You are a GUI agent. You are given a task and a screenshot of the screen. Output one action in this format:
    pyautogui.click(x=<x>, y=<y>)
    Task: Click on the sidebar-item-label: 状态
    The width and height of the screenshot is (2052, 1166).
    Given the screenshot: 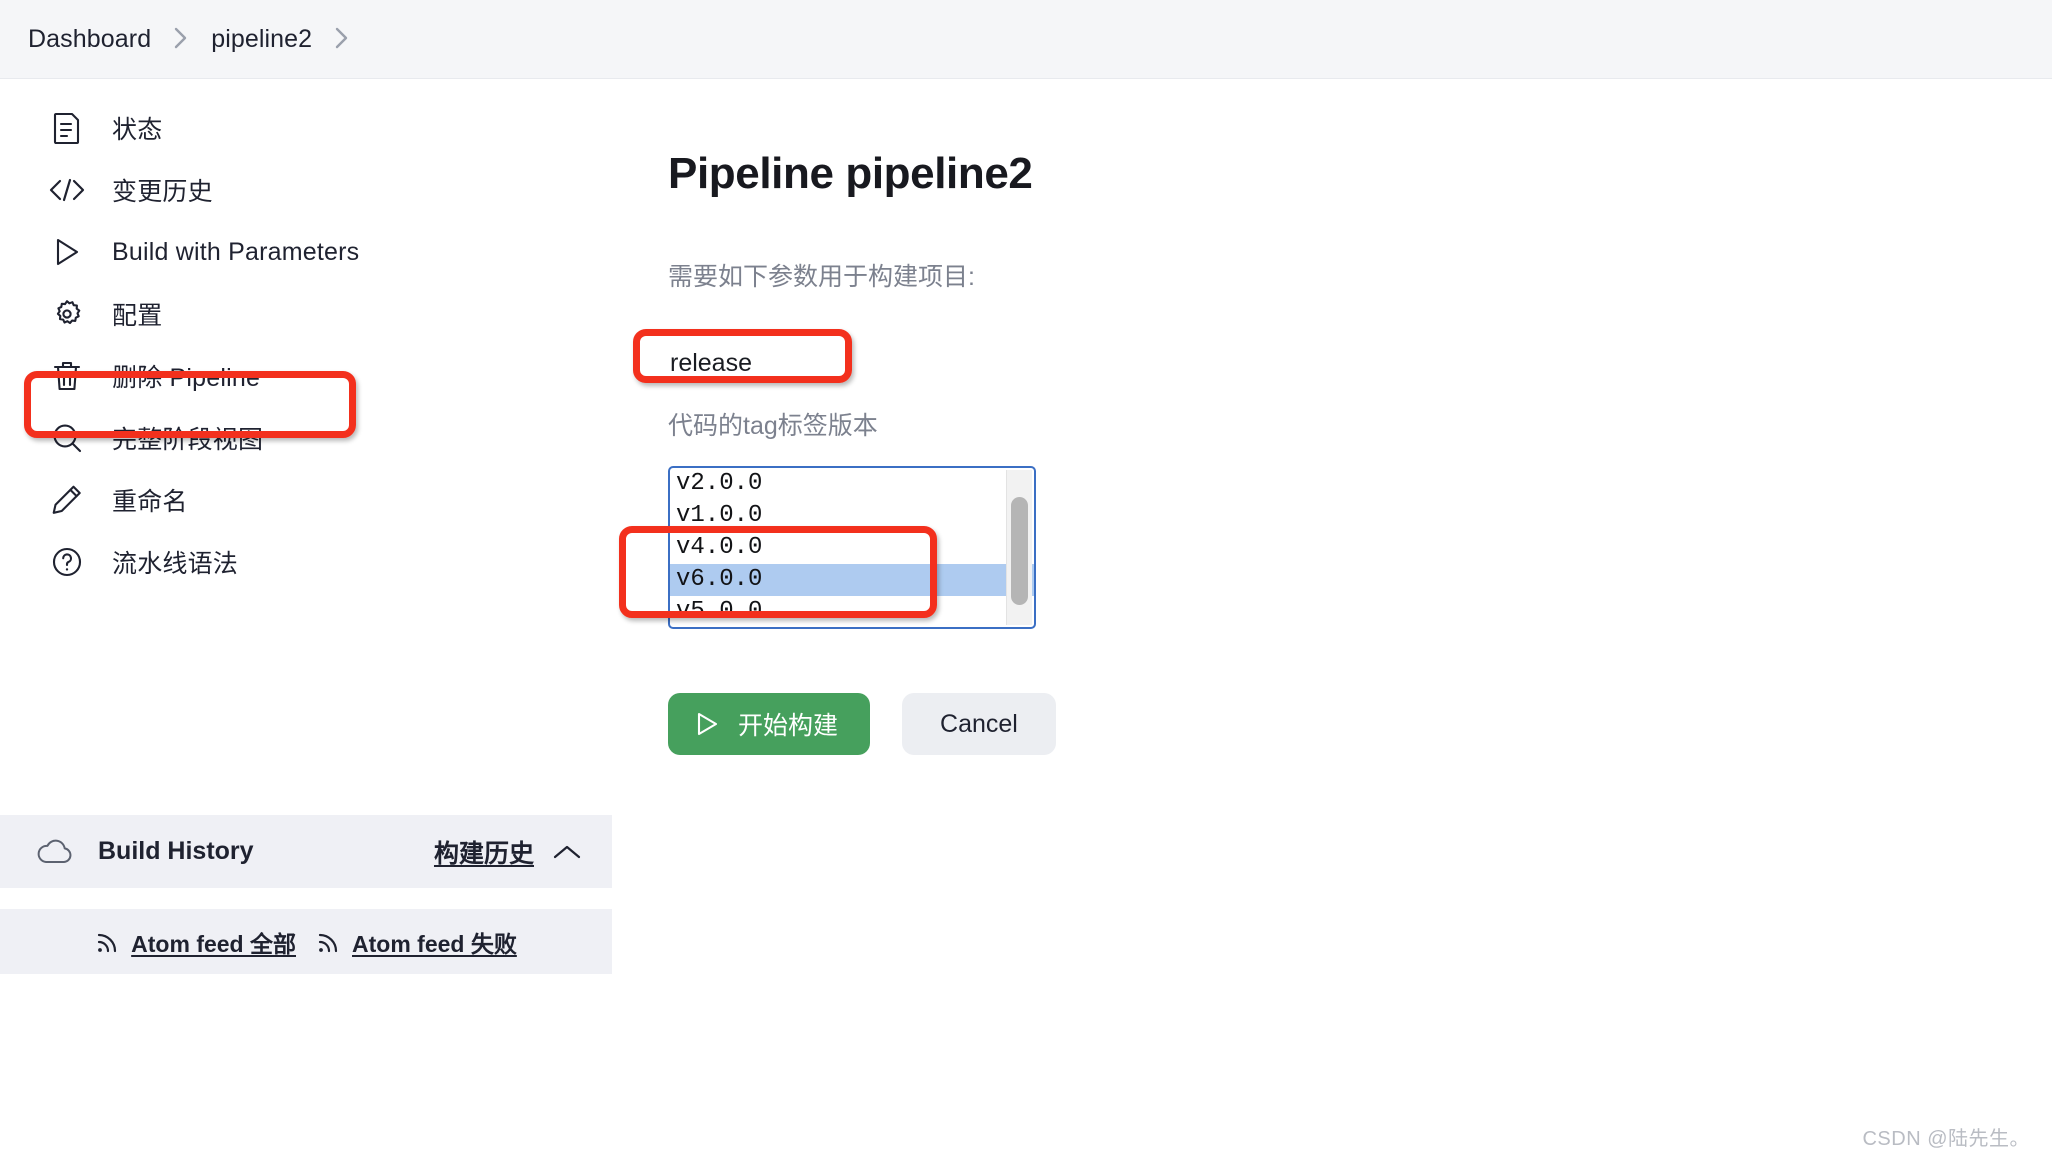 What is the action you would take?
    pyautogui.click(x=137, y=130)
    